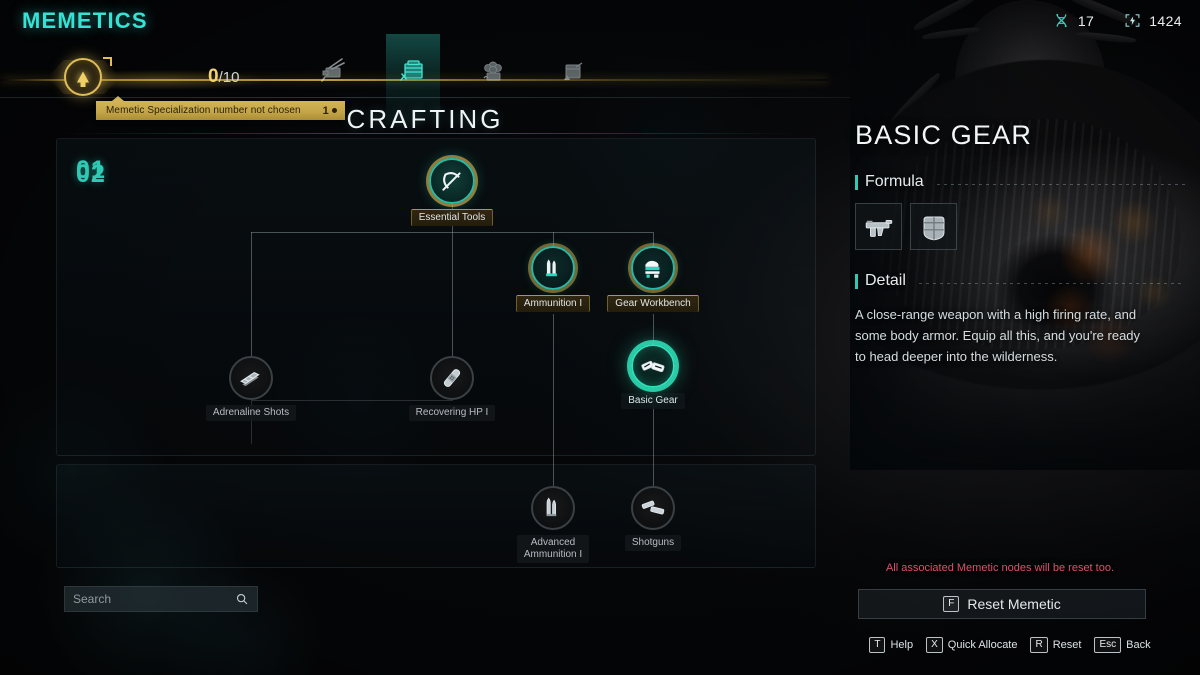  What do you see at coordinates (894, 181) in the screenshot?
I see `formula-heading-text: Formula` at bounding box center [894, 181].